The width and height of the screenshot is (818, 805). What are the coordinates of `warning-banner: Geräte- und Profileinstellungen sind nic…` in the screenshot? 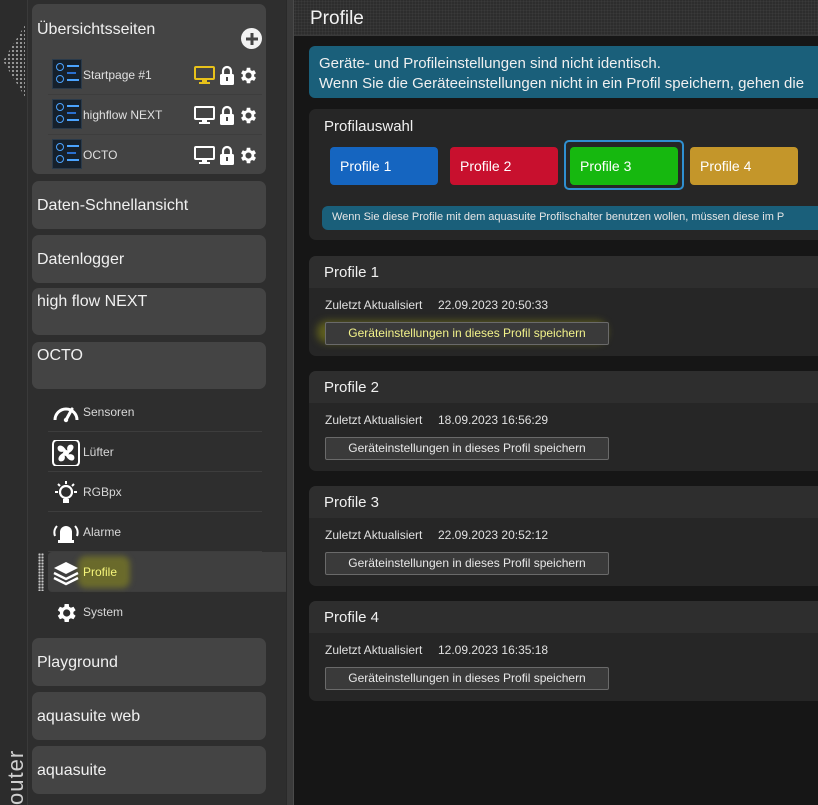 It's located at (563, 72).